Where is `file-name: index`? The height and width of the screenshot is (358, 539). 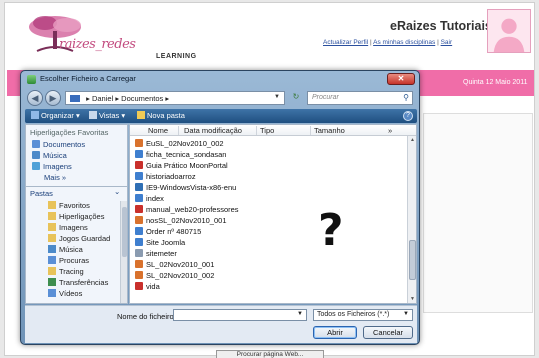 file-name: index is located at coordinates (155, 198).